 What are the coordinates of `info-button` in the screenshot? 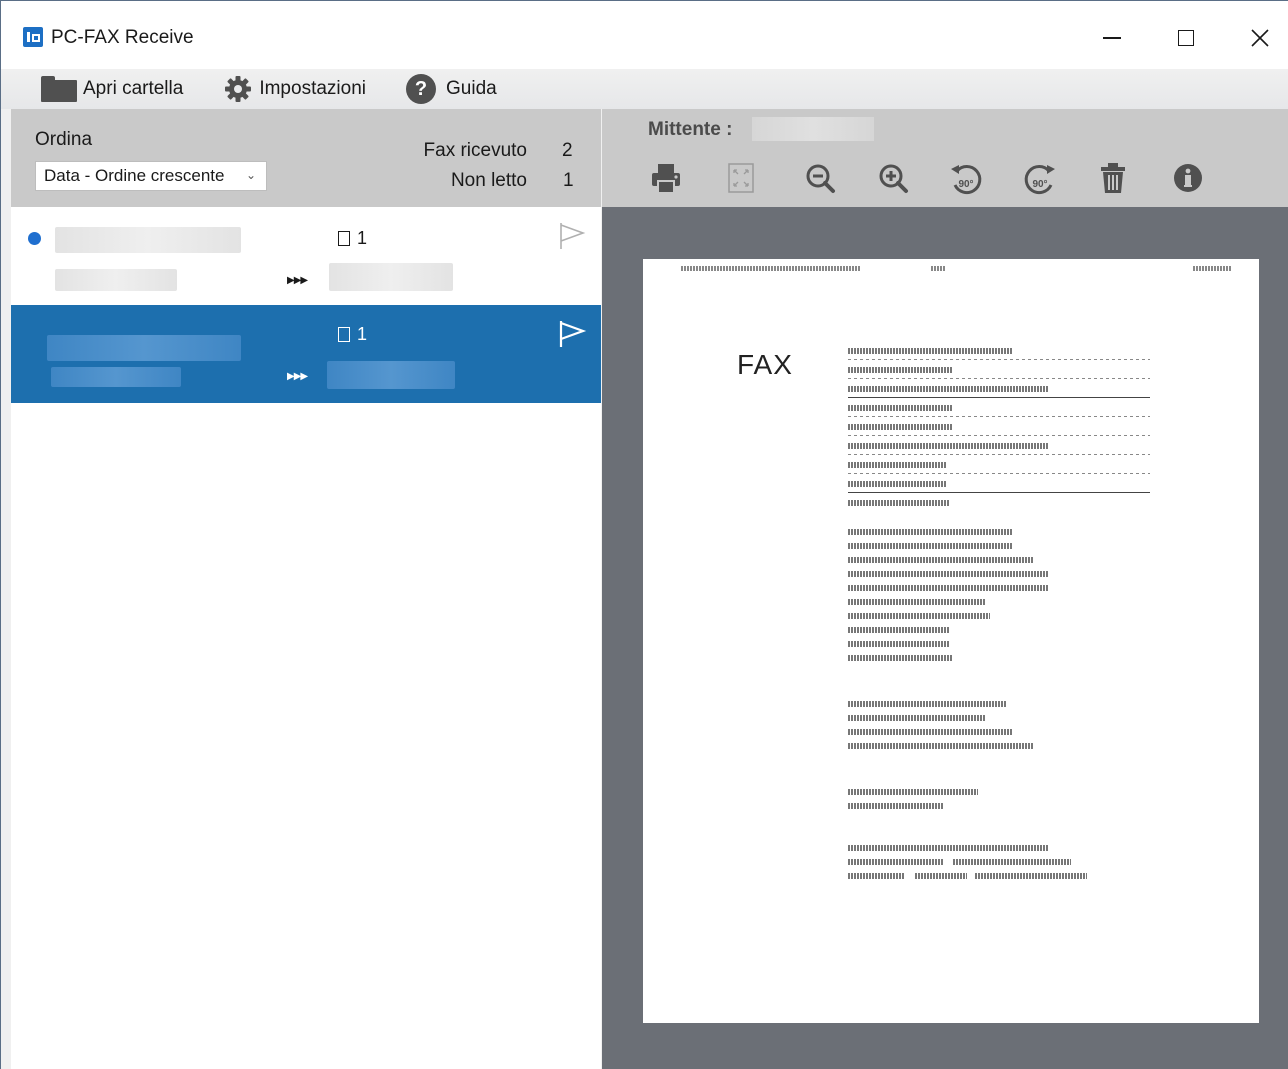 It's located at (1188, 178).